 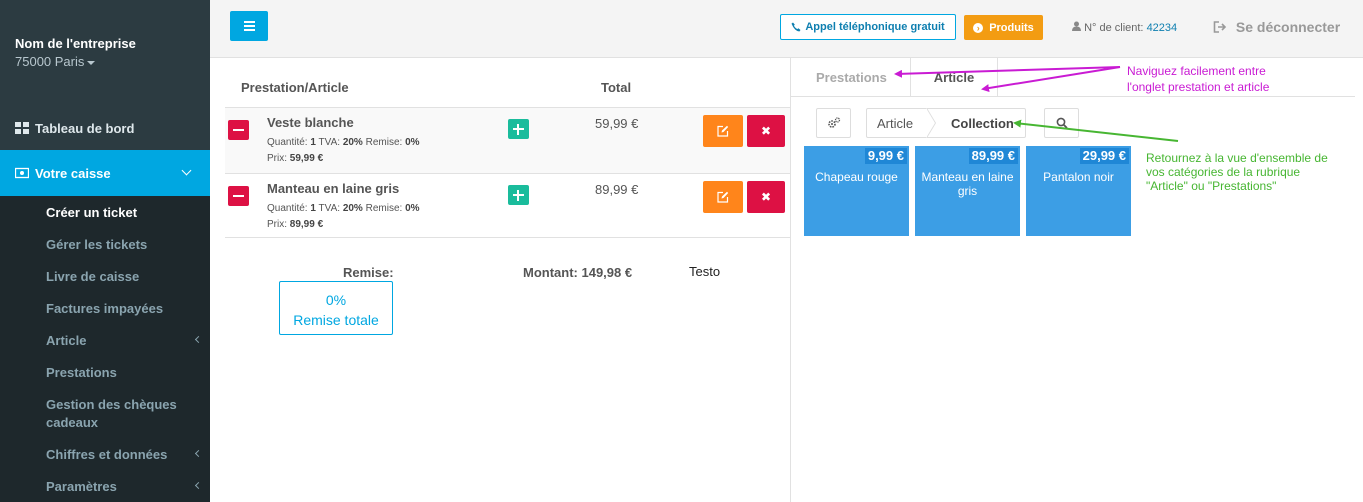 I want to click on tab-article: Article, so click(x=954, y=77).